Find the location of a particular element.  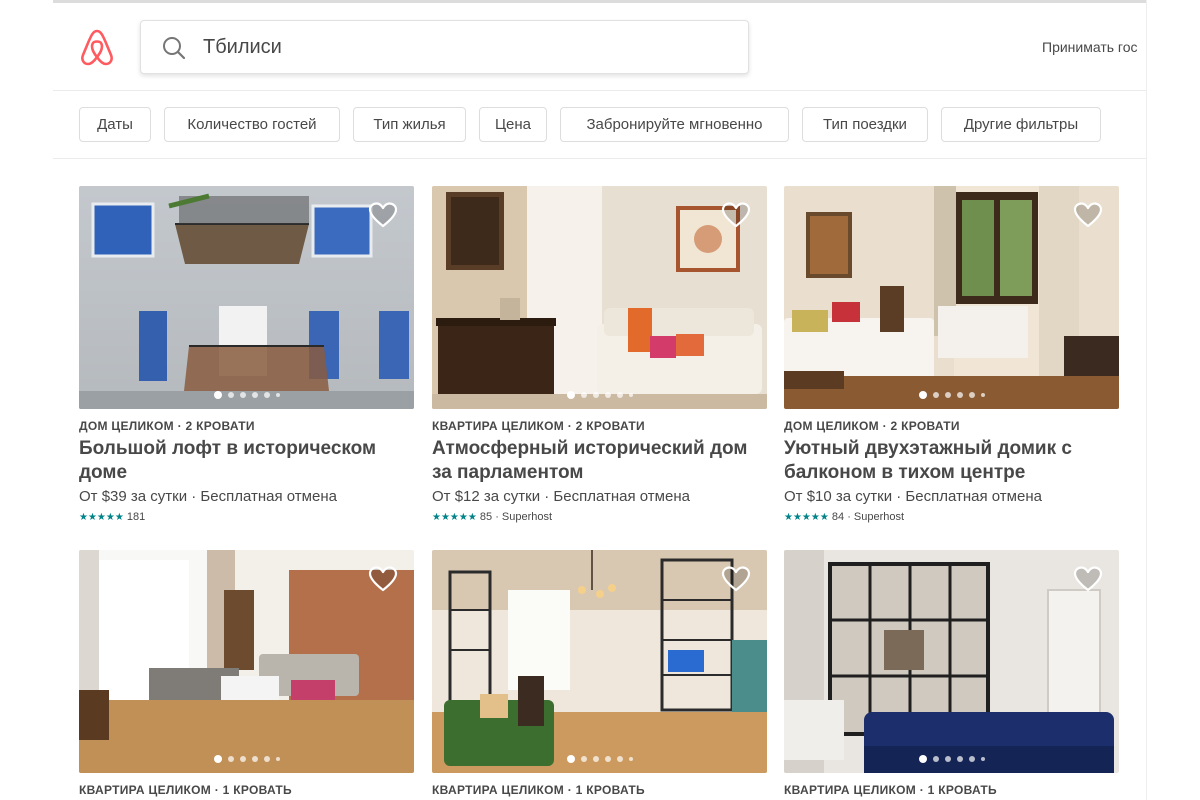

listing-rating: ★★★★★ 84 · Superhost is located at coordinates (844, 517).